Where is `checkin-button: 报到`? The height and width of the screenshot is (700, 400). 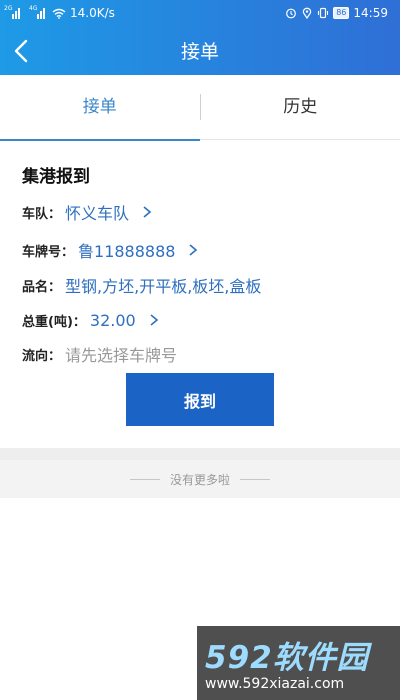
checkin-button: 报到 is located at coordinates (200, 399).